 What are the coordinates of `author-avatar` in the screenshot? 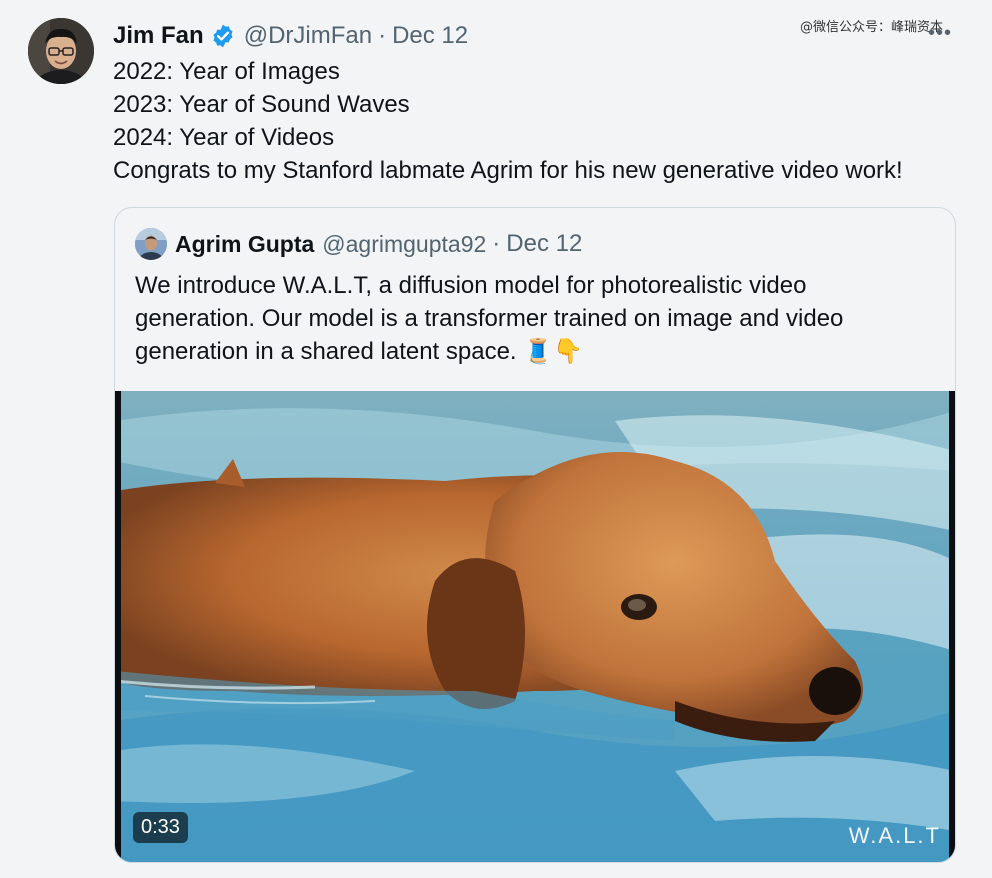 It's located at (61, 51).